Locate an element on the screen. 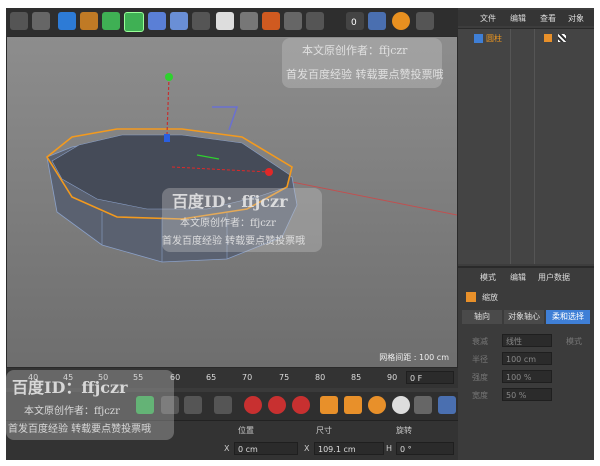 Image resolution: width=600 pixels, height=466 pixels. frame-field: 0 F is located at coordinates (430, 377).